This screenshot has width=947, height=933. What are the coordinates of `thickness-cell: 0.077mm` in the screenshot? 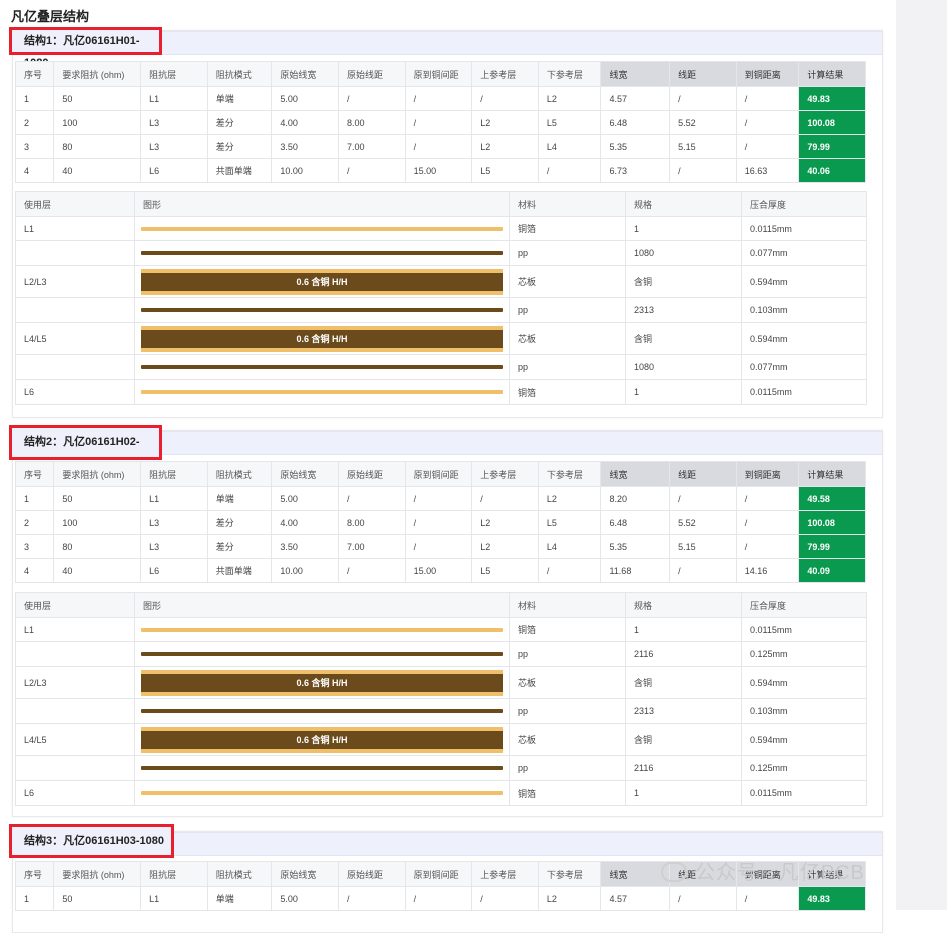 It's located at (804, 367).